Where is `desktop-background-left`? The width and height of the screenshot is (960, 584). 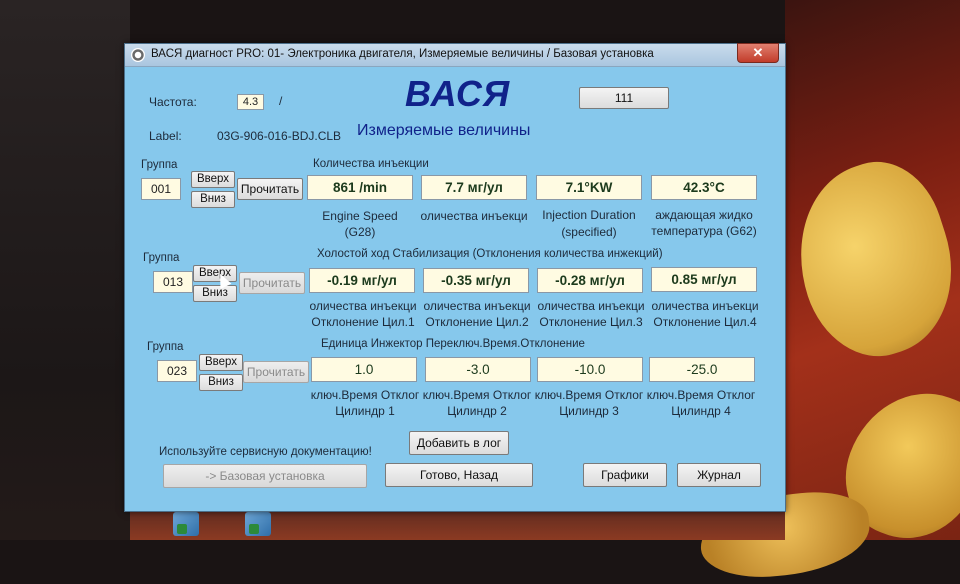 desktop-background-left is located at coordinates (65, 270).